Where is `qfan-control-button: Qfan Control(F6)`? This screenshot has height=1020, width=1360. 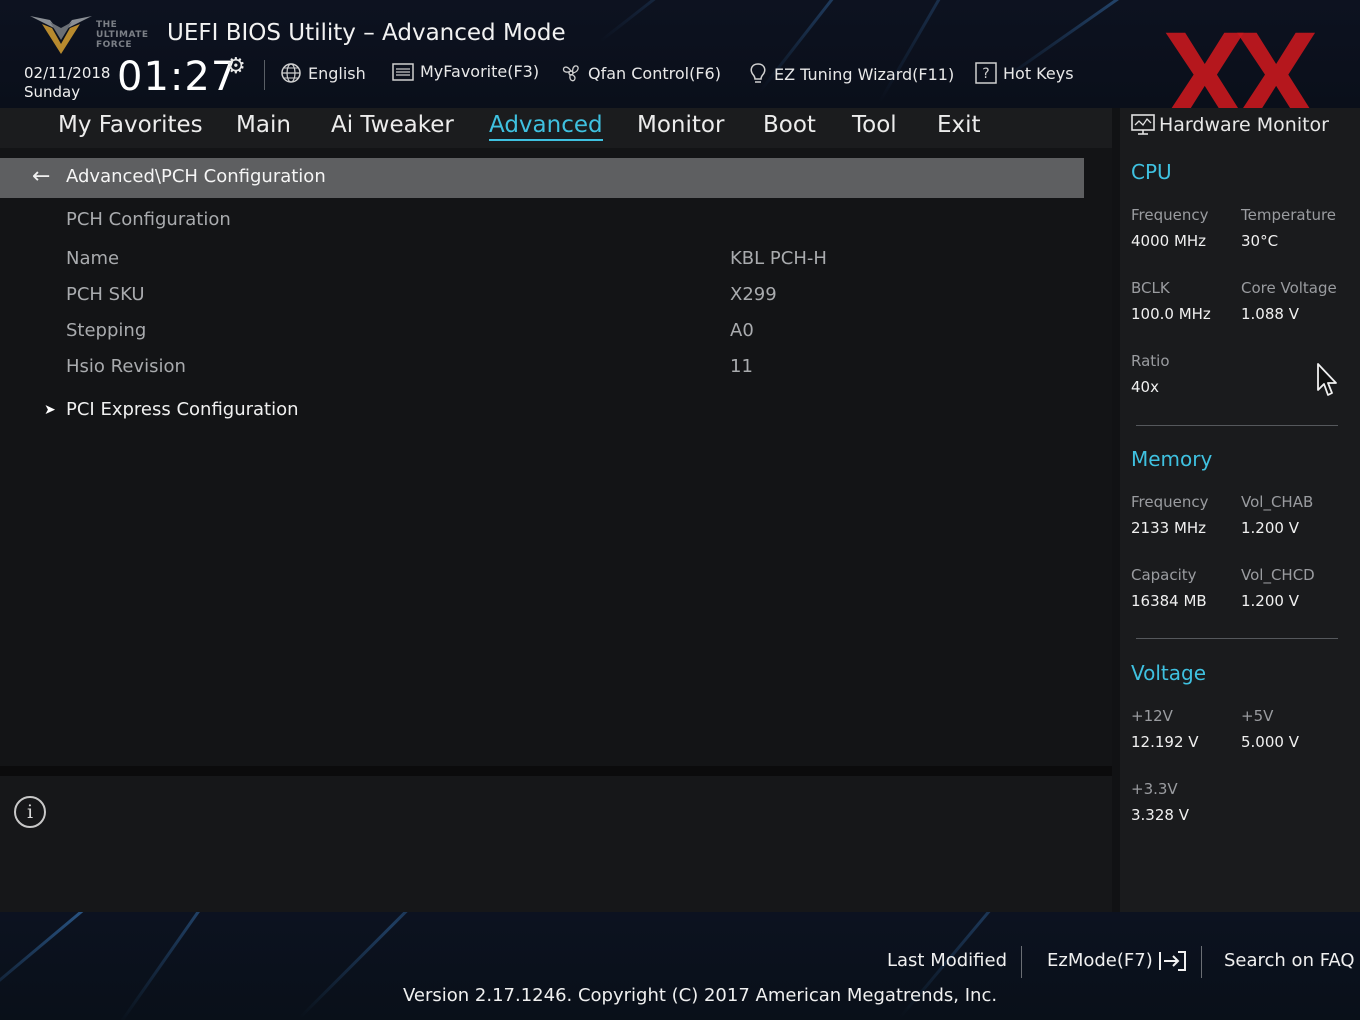
qfan-control-button: Qfan Control(F6) is located at coordinates (640, 73).